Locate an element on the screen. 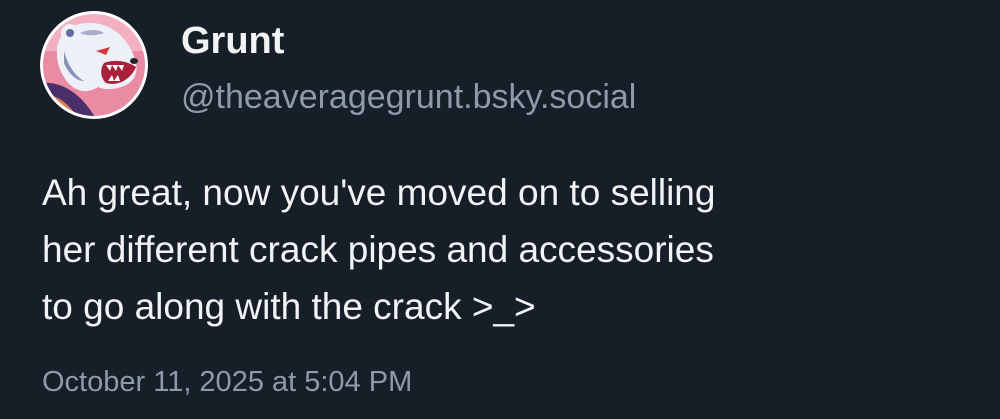 This screenshot has height=419, width=1000. polar-bear-avatar-icon is located at coordinates (94, 65).